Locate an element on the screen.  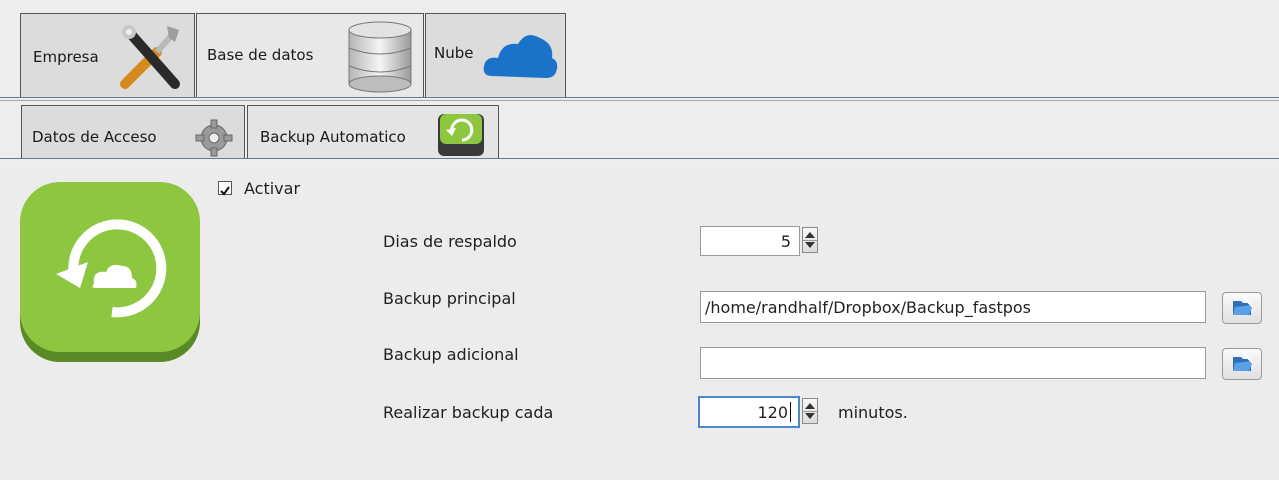
backup-drive-icon is located at coordinates (461, 134).